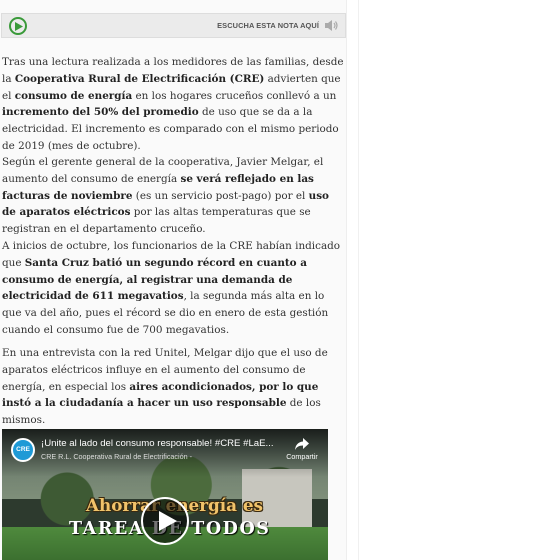 The height and width of the screenshot is (560, 560). What do you see at coordinates (23, 450) in the screenshot?
I see `channel-logo: CRE` at bounding box center [23, 450].